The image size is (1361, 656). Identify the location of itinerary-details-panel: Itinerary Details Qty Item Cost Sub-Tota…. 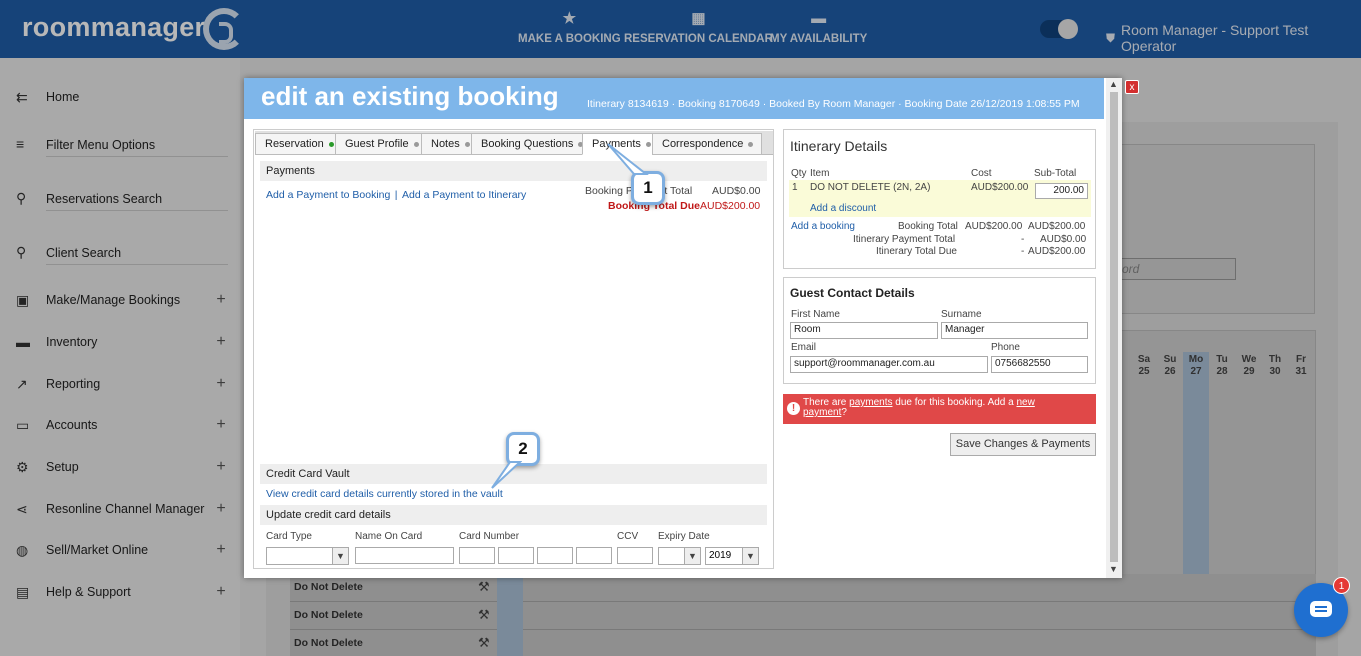
(939, 199).